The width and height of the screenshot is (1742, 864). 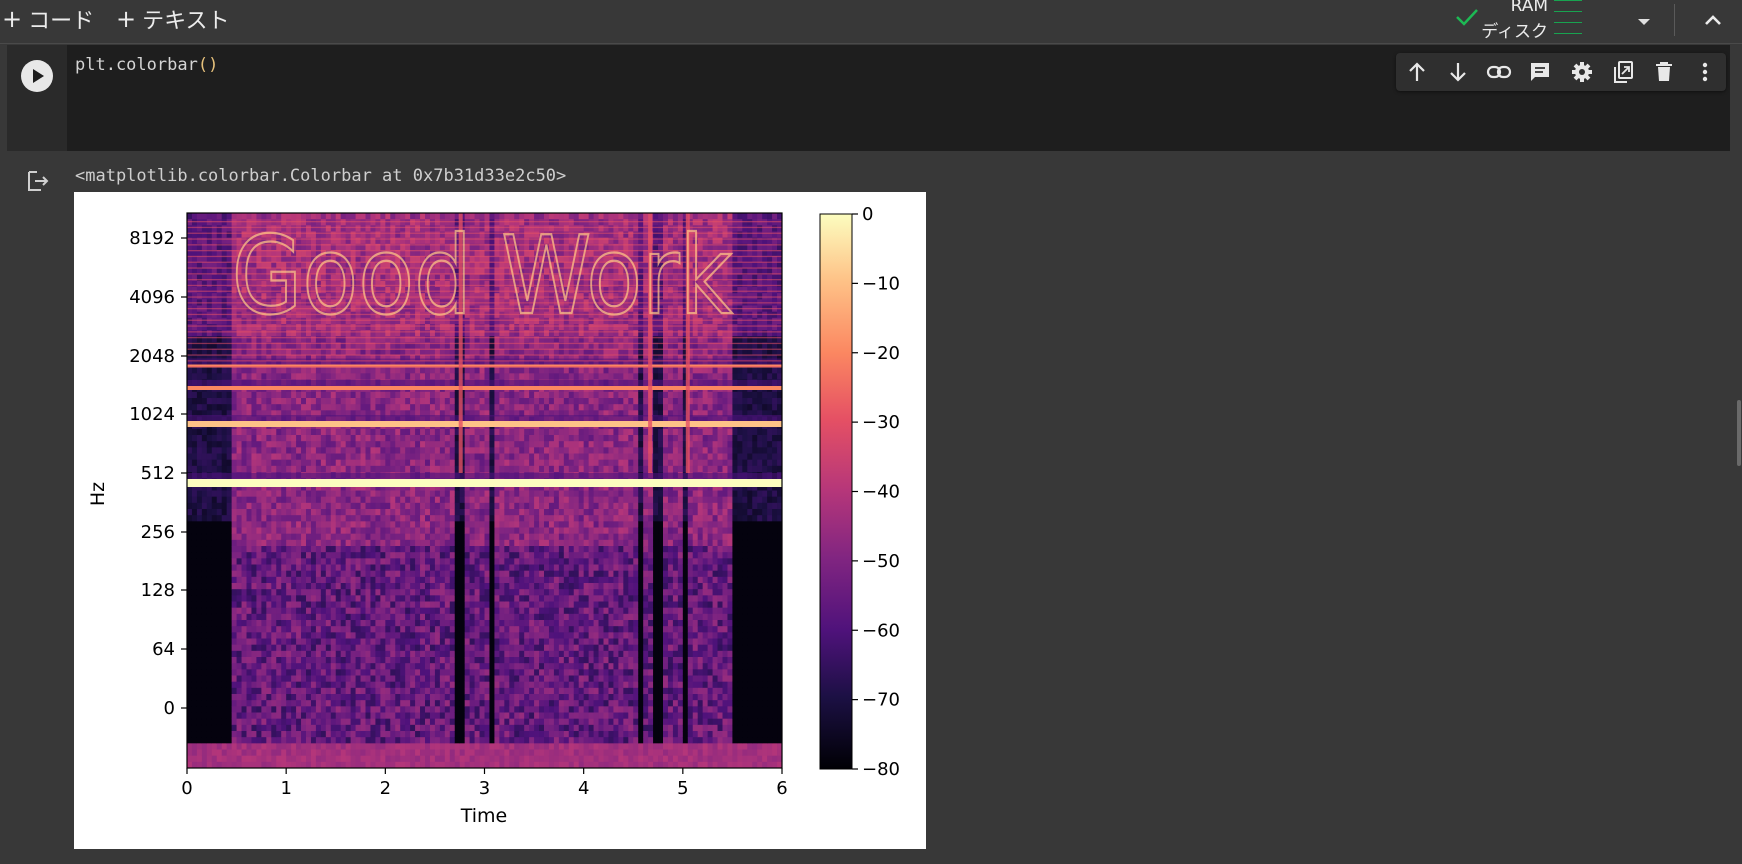 What do you see at coordinates (146, 65) in the screenshot?
I see `code-editor: plt.colorbar()` at bounding box center [146, 65].